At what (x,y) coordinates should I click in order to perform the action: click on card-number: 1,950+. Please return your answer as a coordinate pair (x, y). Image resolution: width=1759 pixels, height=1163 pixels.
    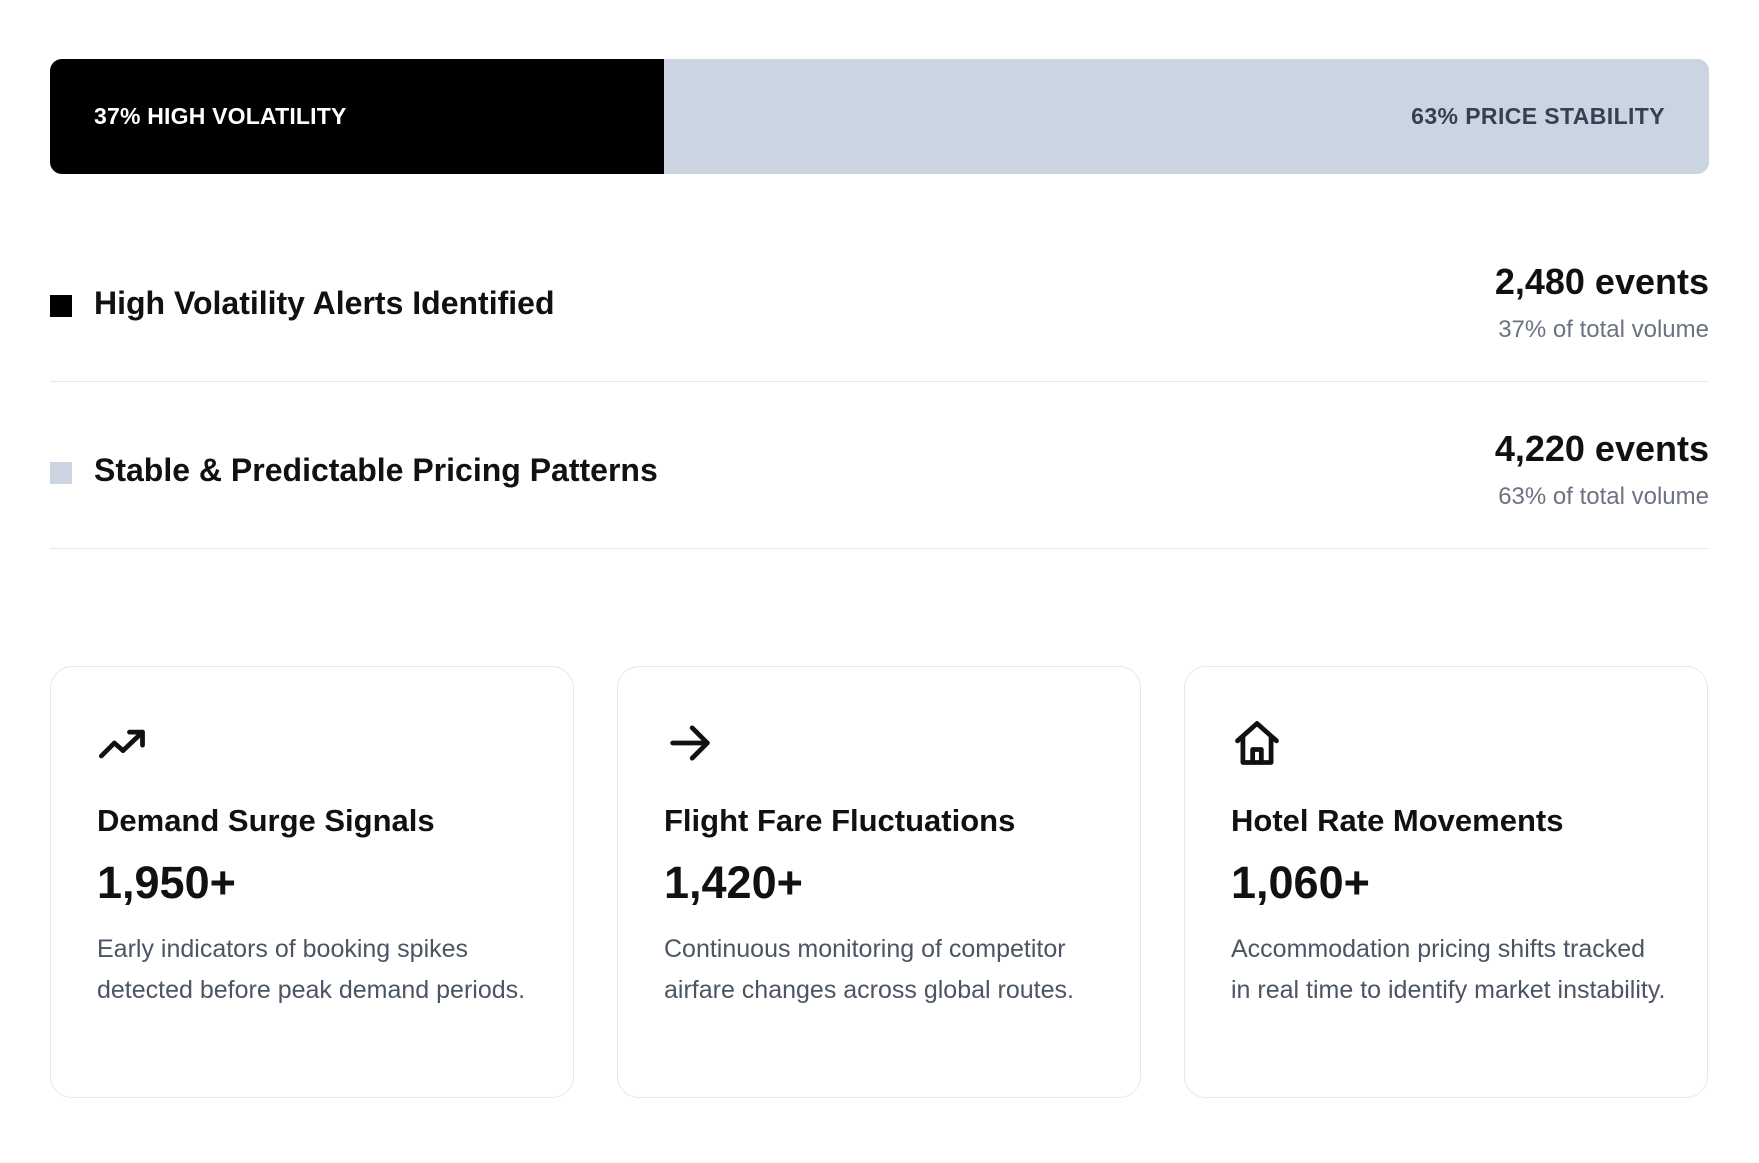
    Looking at the image, I should click on (166, 882).